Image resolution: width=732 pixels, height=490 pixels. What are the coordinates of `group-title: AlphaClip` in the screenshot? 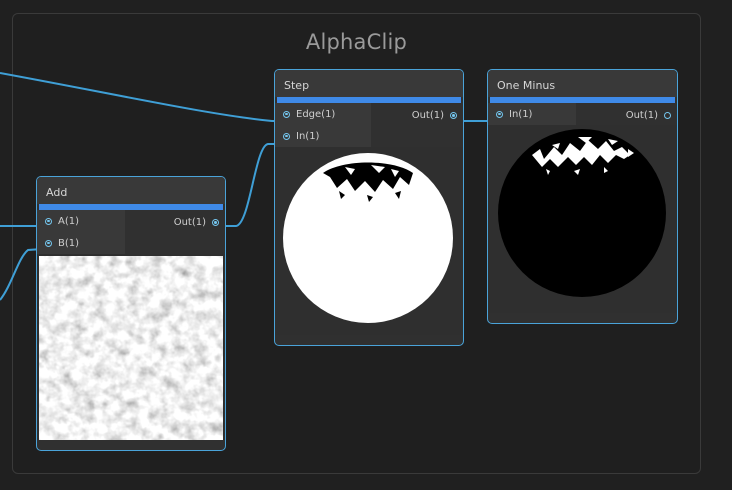 It's located at (356, 42).